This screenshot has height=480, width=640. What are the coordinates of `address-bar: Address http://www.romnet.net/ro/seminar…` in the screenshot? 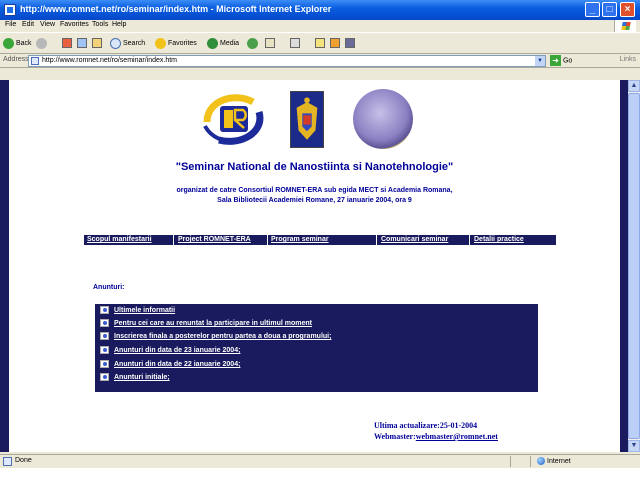 It's located at (320, 61).